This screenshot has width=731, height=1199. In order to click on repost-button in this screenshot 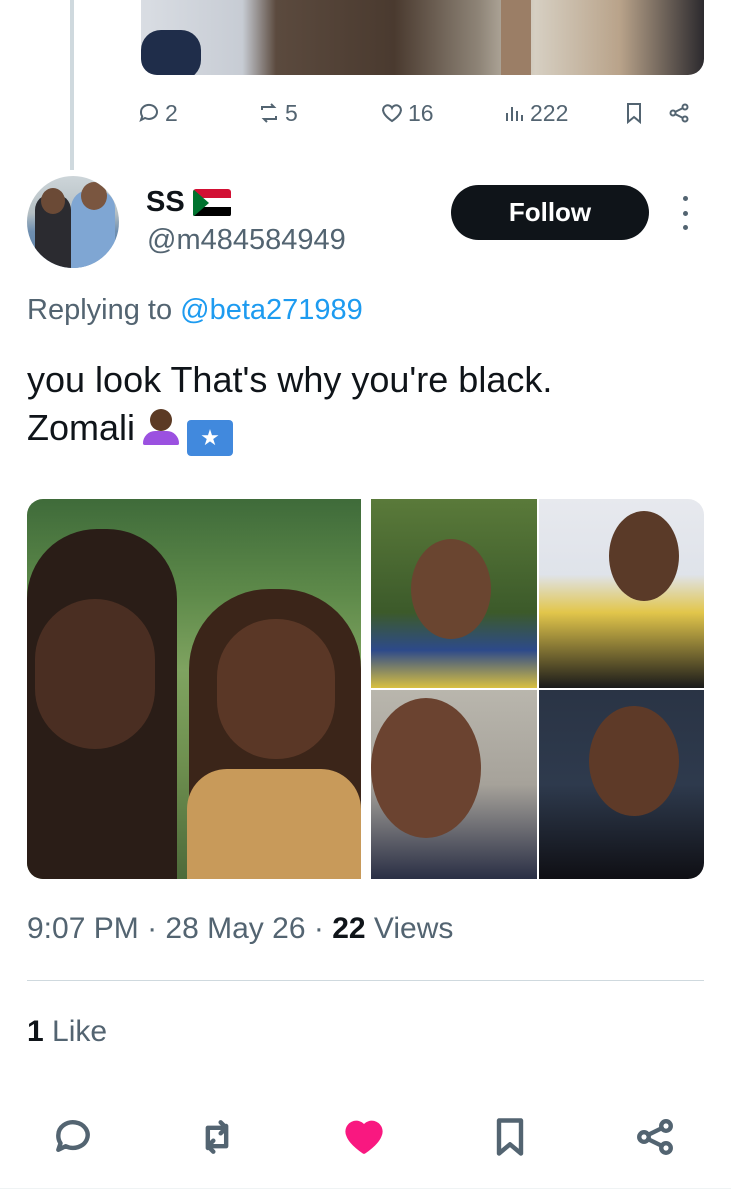, I will do `click(217, 1137)`.